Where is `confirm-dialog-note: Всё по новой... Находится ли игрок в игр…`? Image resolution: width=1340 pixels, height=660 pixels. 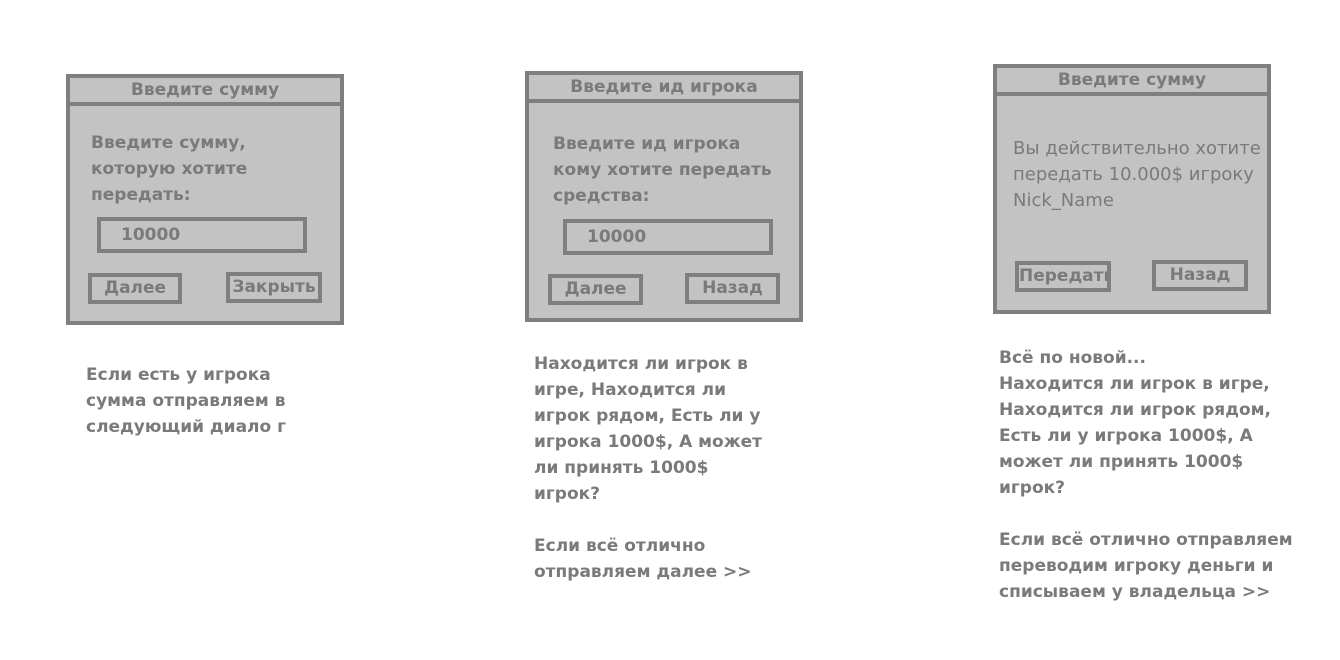 confirm-dialog-note: Всё по новой... Находится ли игрок в игр… is located at coordinates (1146, 475).